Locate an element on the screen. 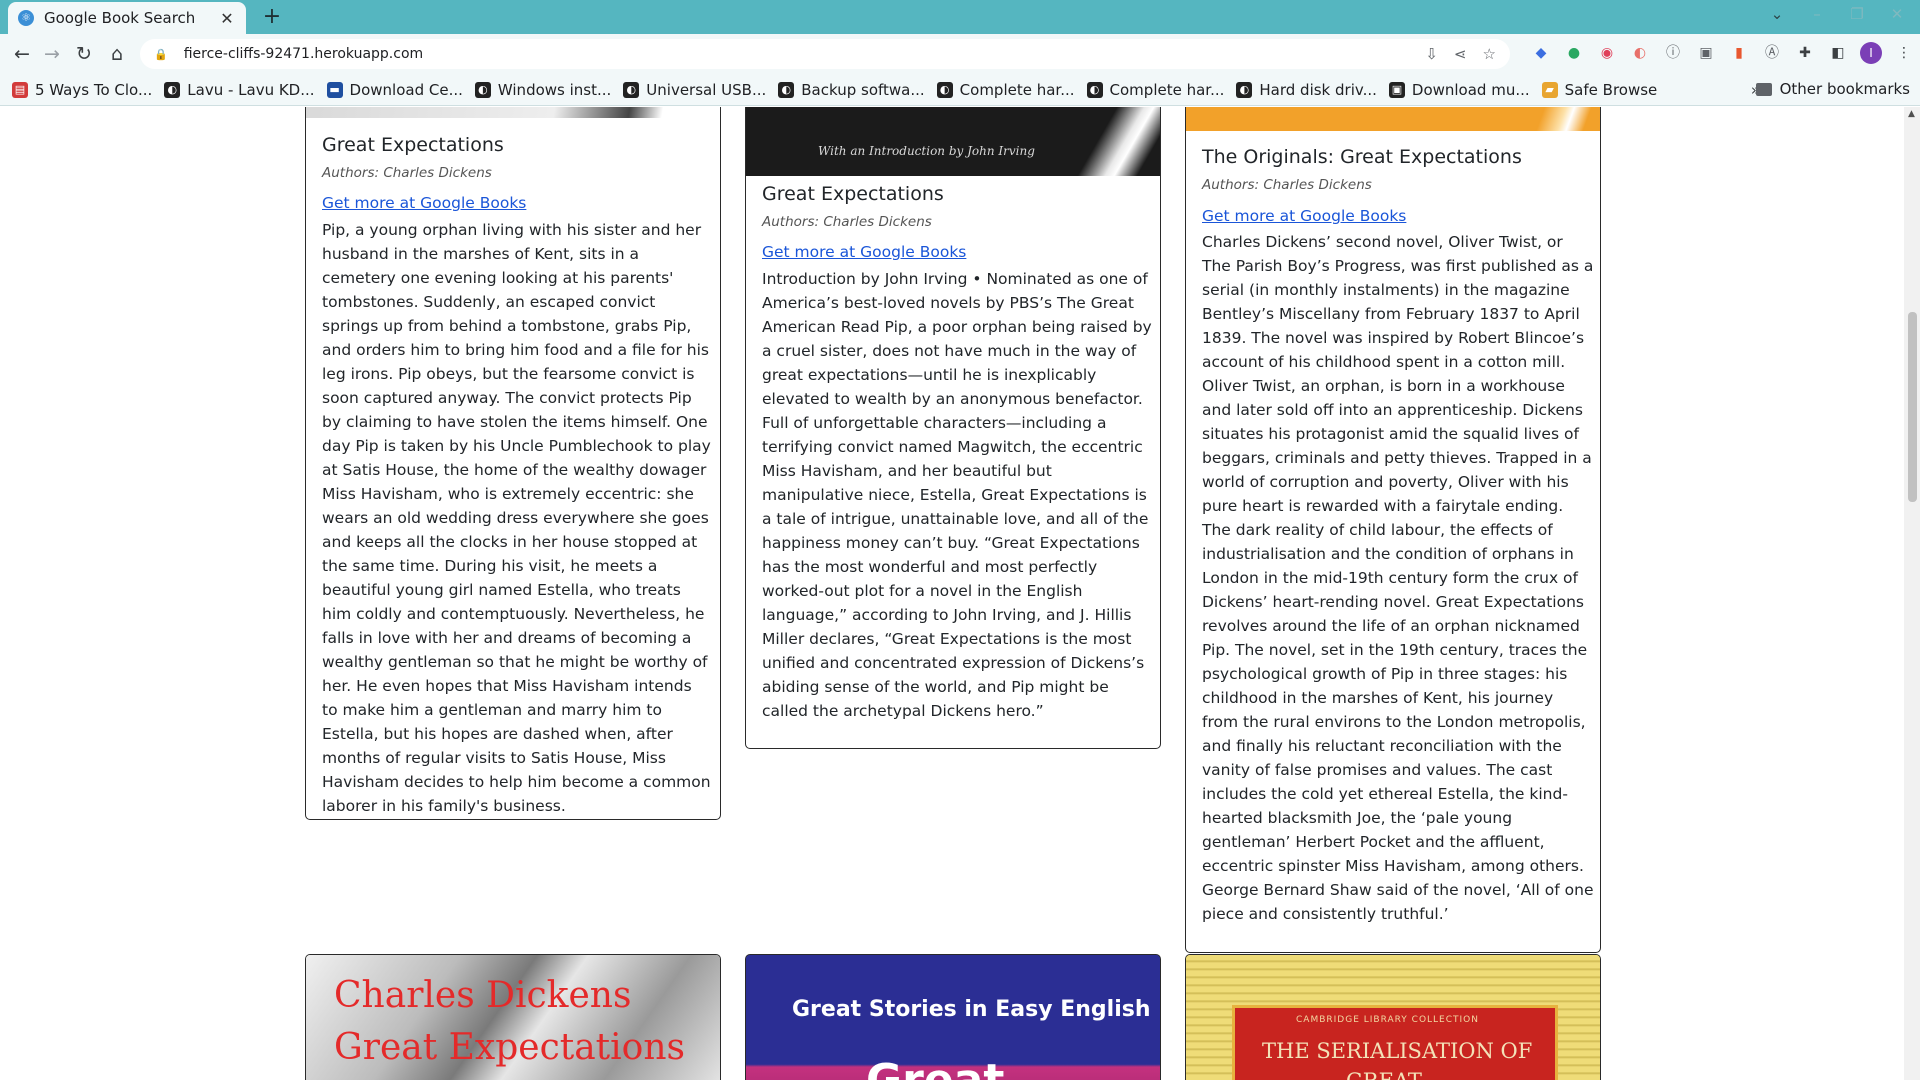 The width and height of the screenshot is (1920, 1080). menu-kebab-icon: ⋮ is located at coordinates (1904, 53).